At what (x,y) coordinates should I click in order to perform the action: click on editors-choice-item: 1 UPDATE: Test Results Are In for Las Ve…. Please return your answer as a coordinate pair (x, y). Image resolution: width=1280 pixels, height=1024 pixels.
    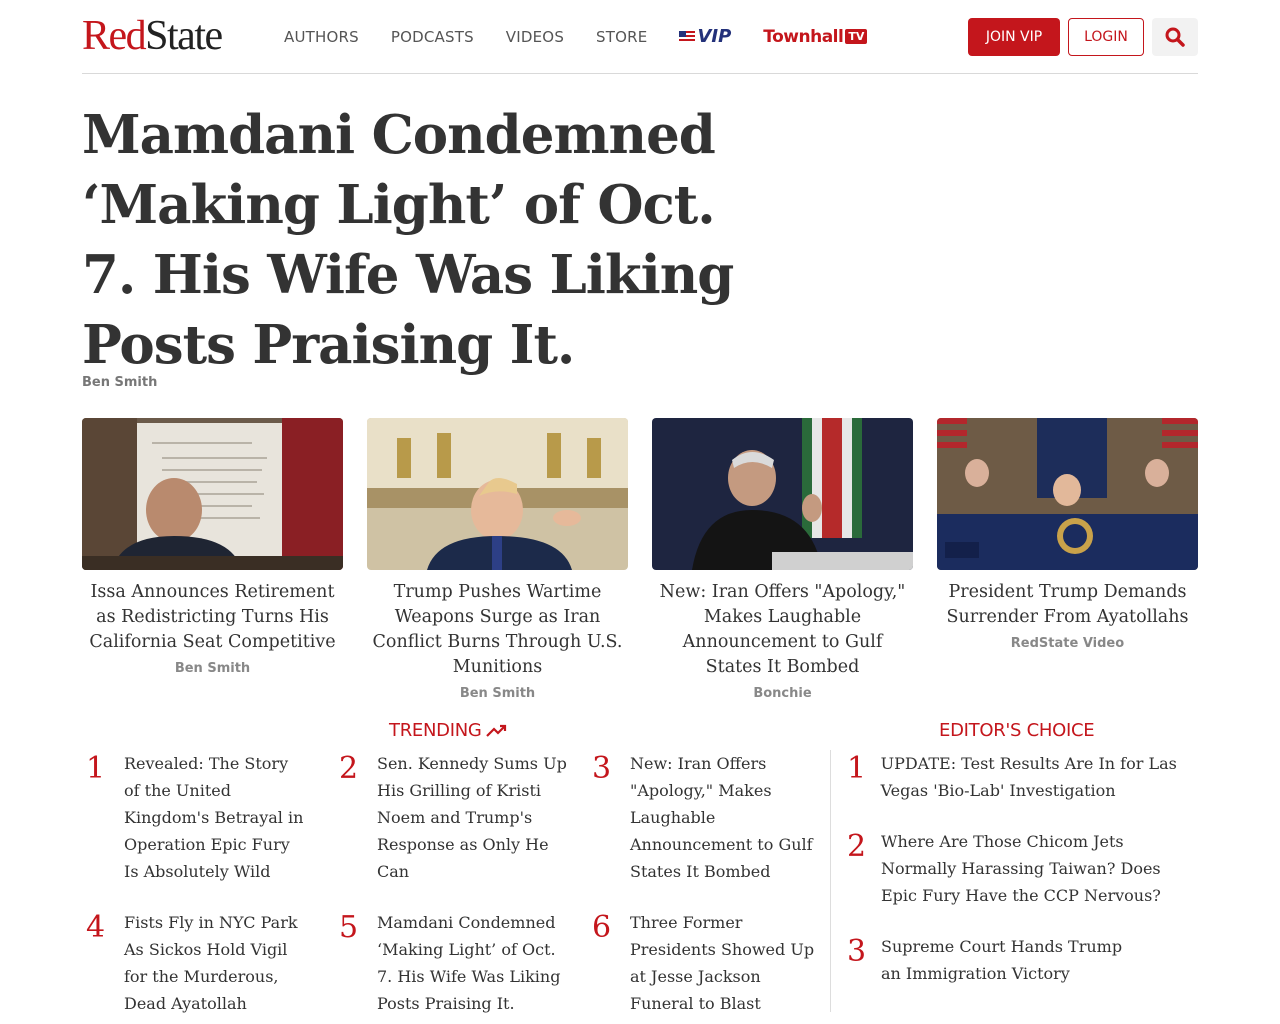
    Looking at the image, I should click on (1012, 777).